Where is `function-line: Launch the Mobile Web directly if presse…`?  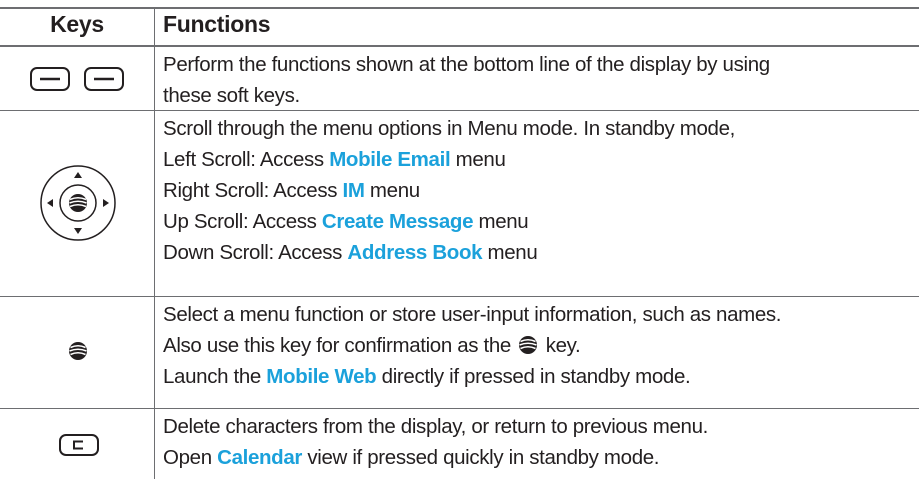
function-line: Launch the Mobile Web directly if presse… is located at coordinates (472, 376).